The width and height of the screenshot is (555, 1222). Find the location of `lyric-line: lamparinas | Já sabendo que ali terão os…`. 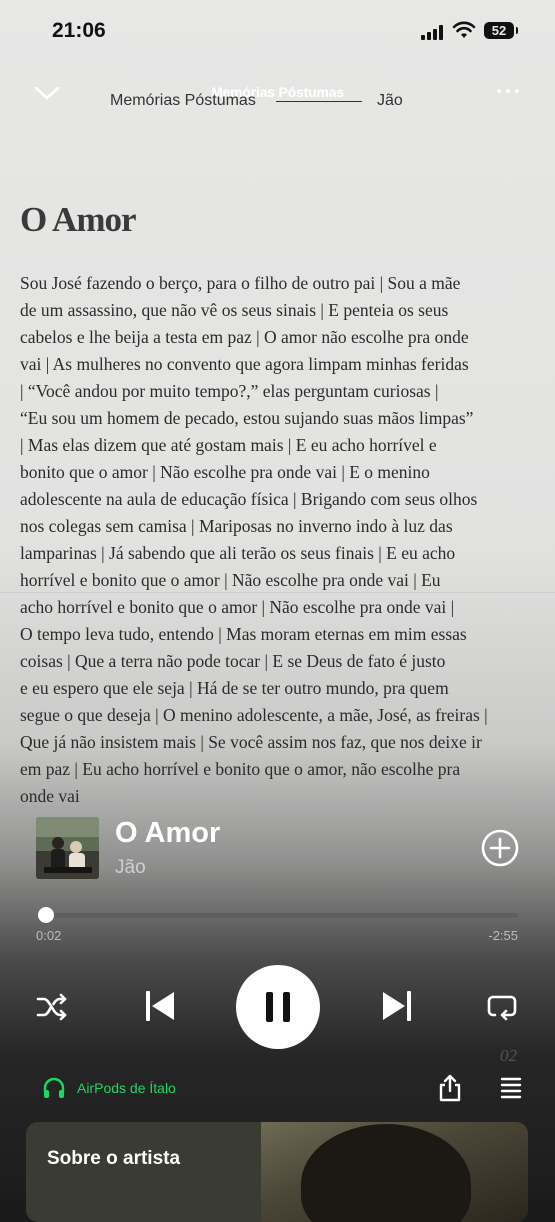

lyric-line: lamparinas | Já sabendo que ali terão os… is located at coordinates (238, 553).